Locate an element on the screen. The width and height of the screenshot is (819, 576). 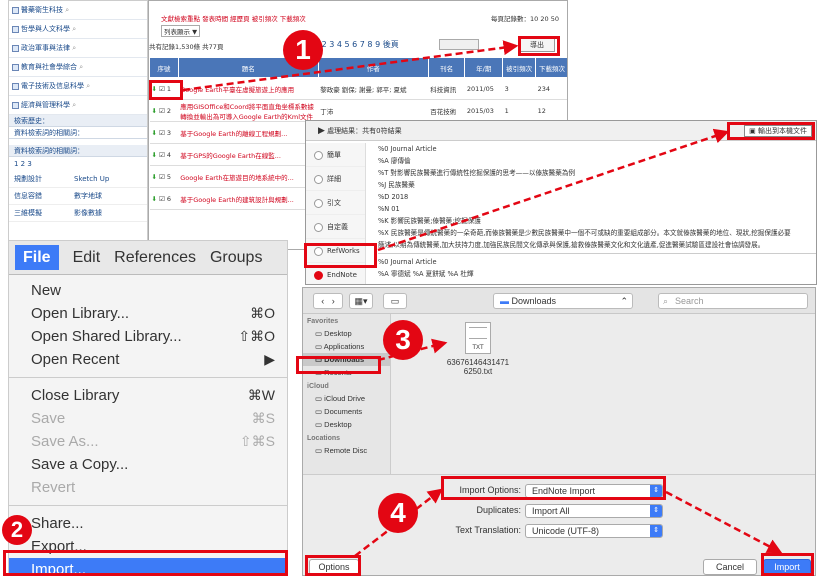
new-folder-button: ▭ is located at coordinates (395, 301).